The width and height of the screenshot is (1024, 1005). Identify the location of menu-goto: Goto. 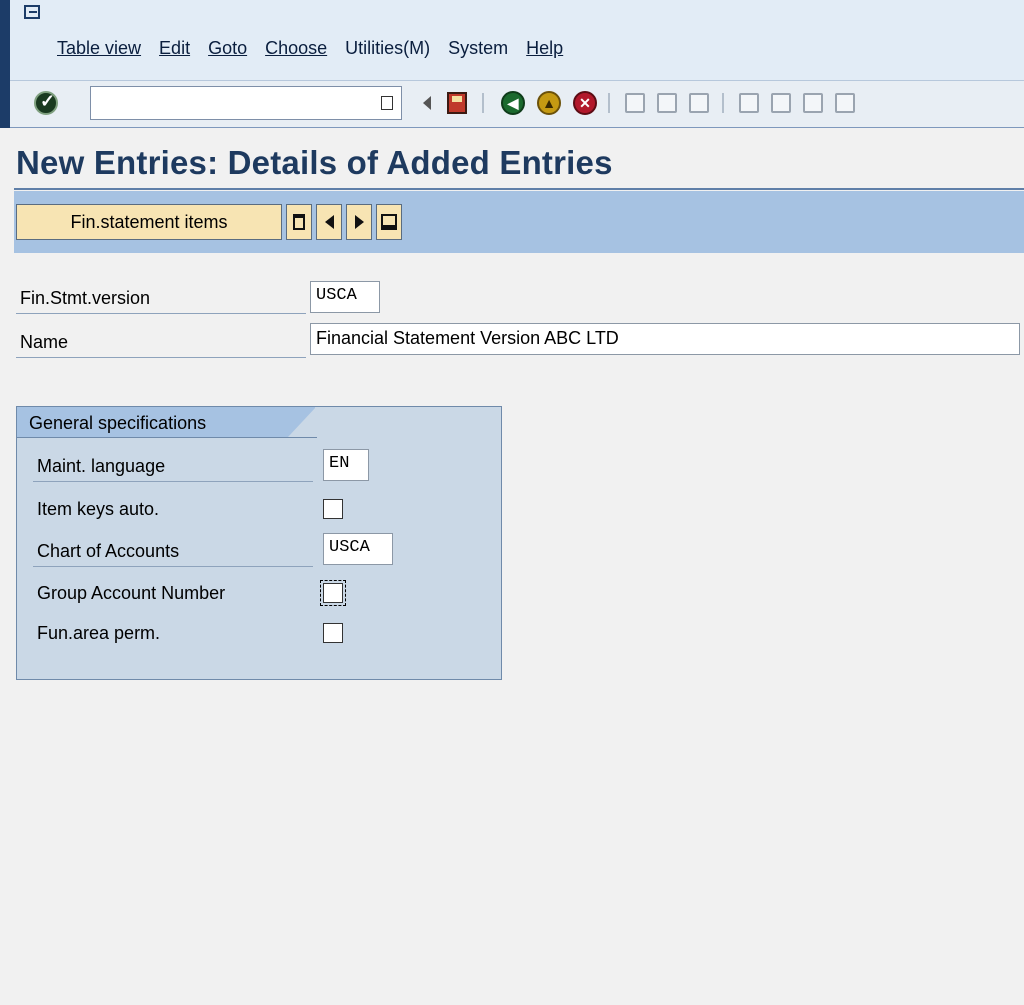
(227, 48).